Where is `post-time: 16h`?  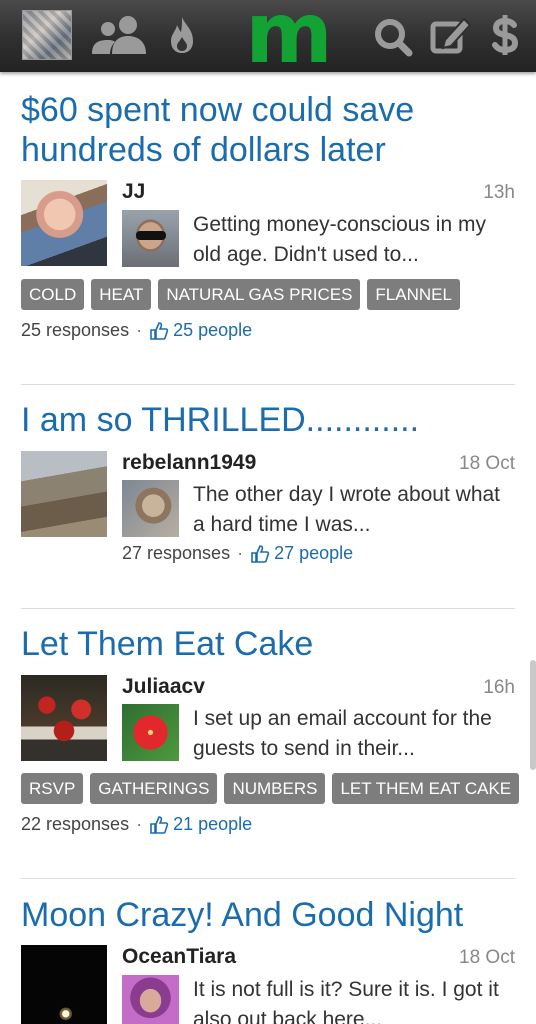
post-time: 16h is located at coordinates (499, 687).